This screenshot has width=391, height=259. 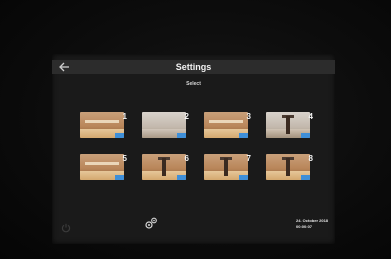 What do you see at coordinates (193, 84) in the screenshot?
I see `select-label: Select` at bounding box center [193, 84].